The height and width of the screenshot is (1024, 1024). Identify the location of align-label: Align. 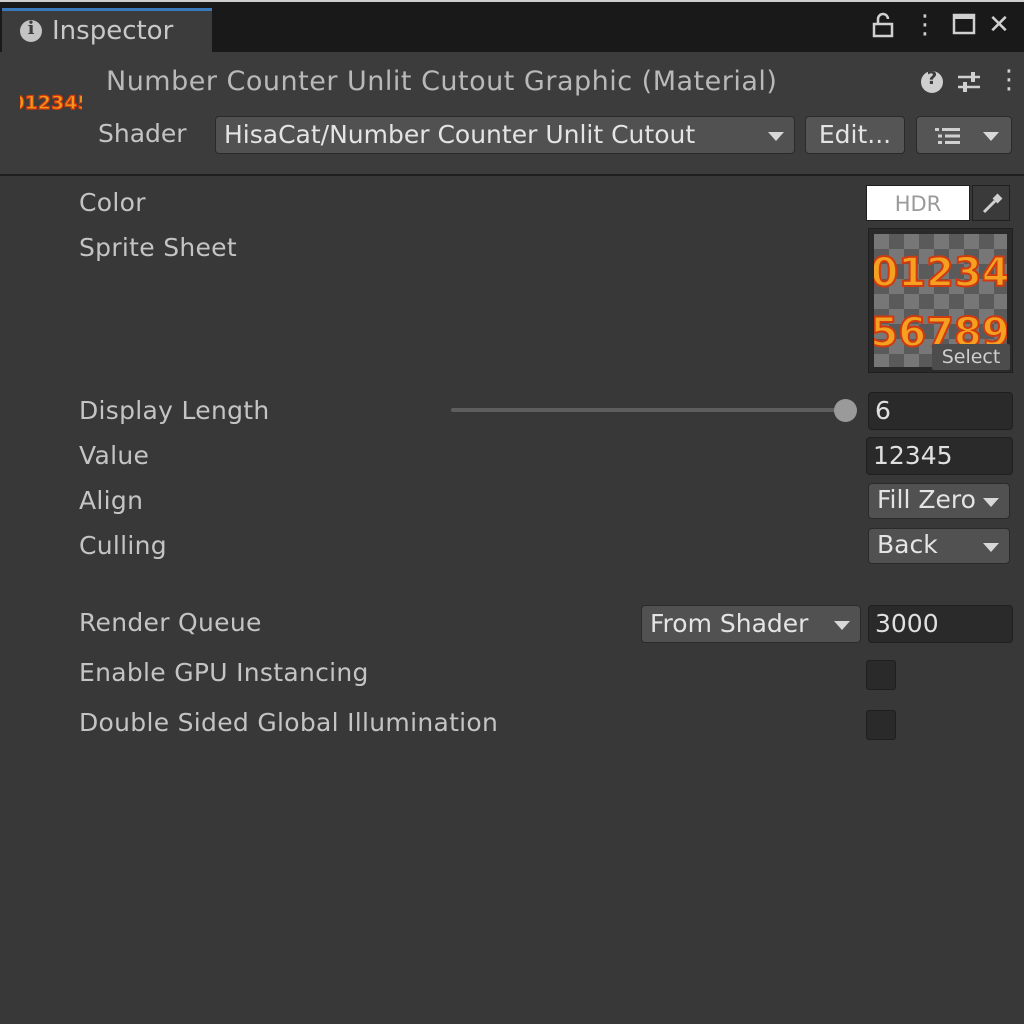
(111, 500).